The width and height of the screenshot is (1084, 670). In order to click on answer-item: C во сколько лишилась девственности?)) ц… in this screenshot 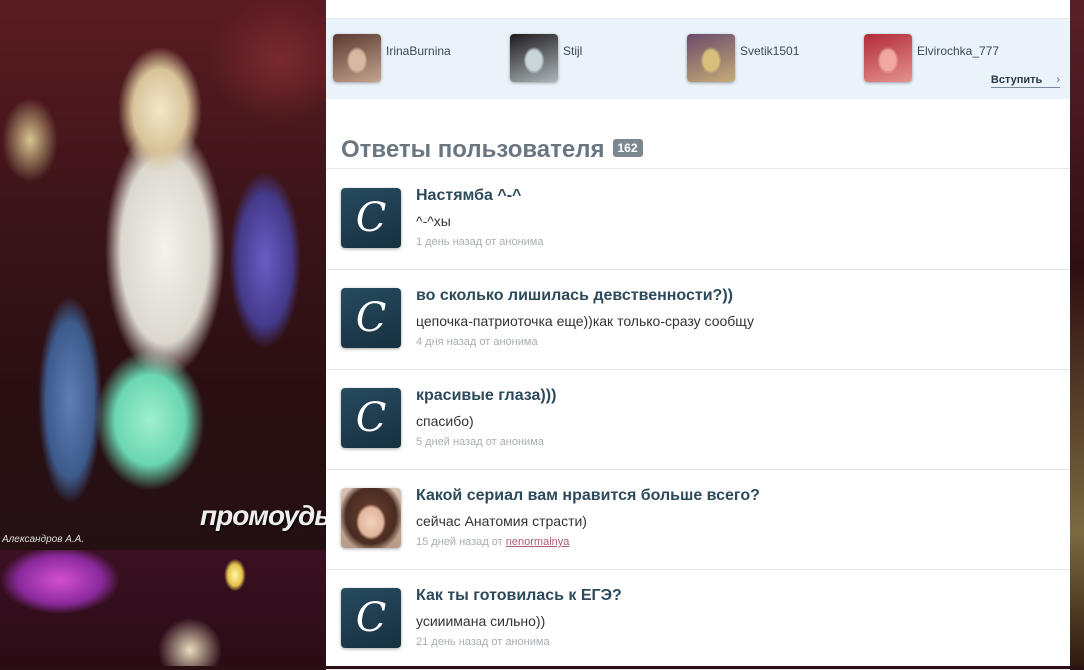, I will do `click(698, 319)`.